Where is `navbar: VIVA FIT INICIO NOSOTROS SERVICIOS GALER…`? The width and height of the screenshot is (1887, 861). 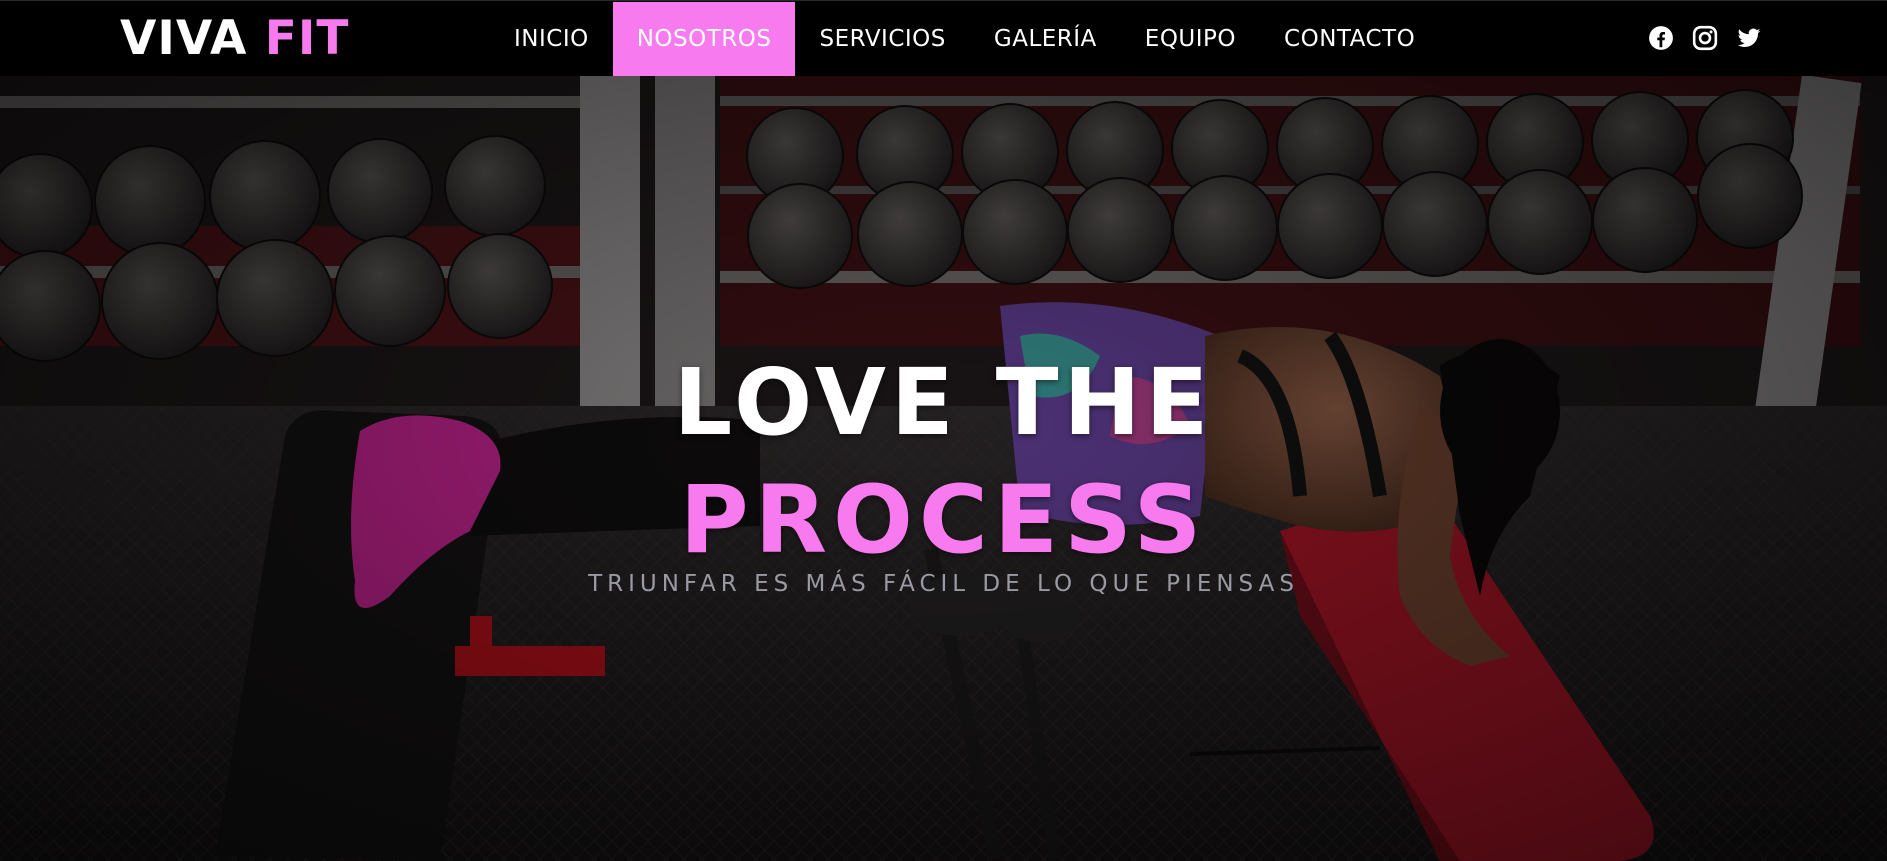
navbar: VIVA FIT INICIO NOSOTROS SERVICIOS GALER… is located at coordinates (943, 38).